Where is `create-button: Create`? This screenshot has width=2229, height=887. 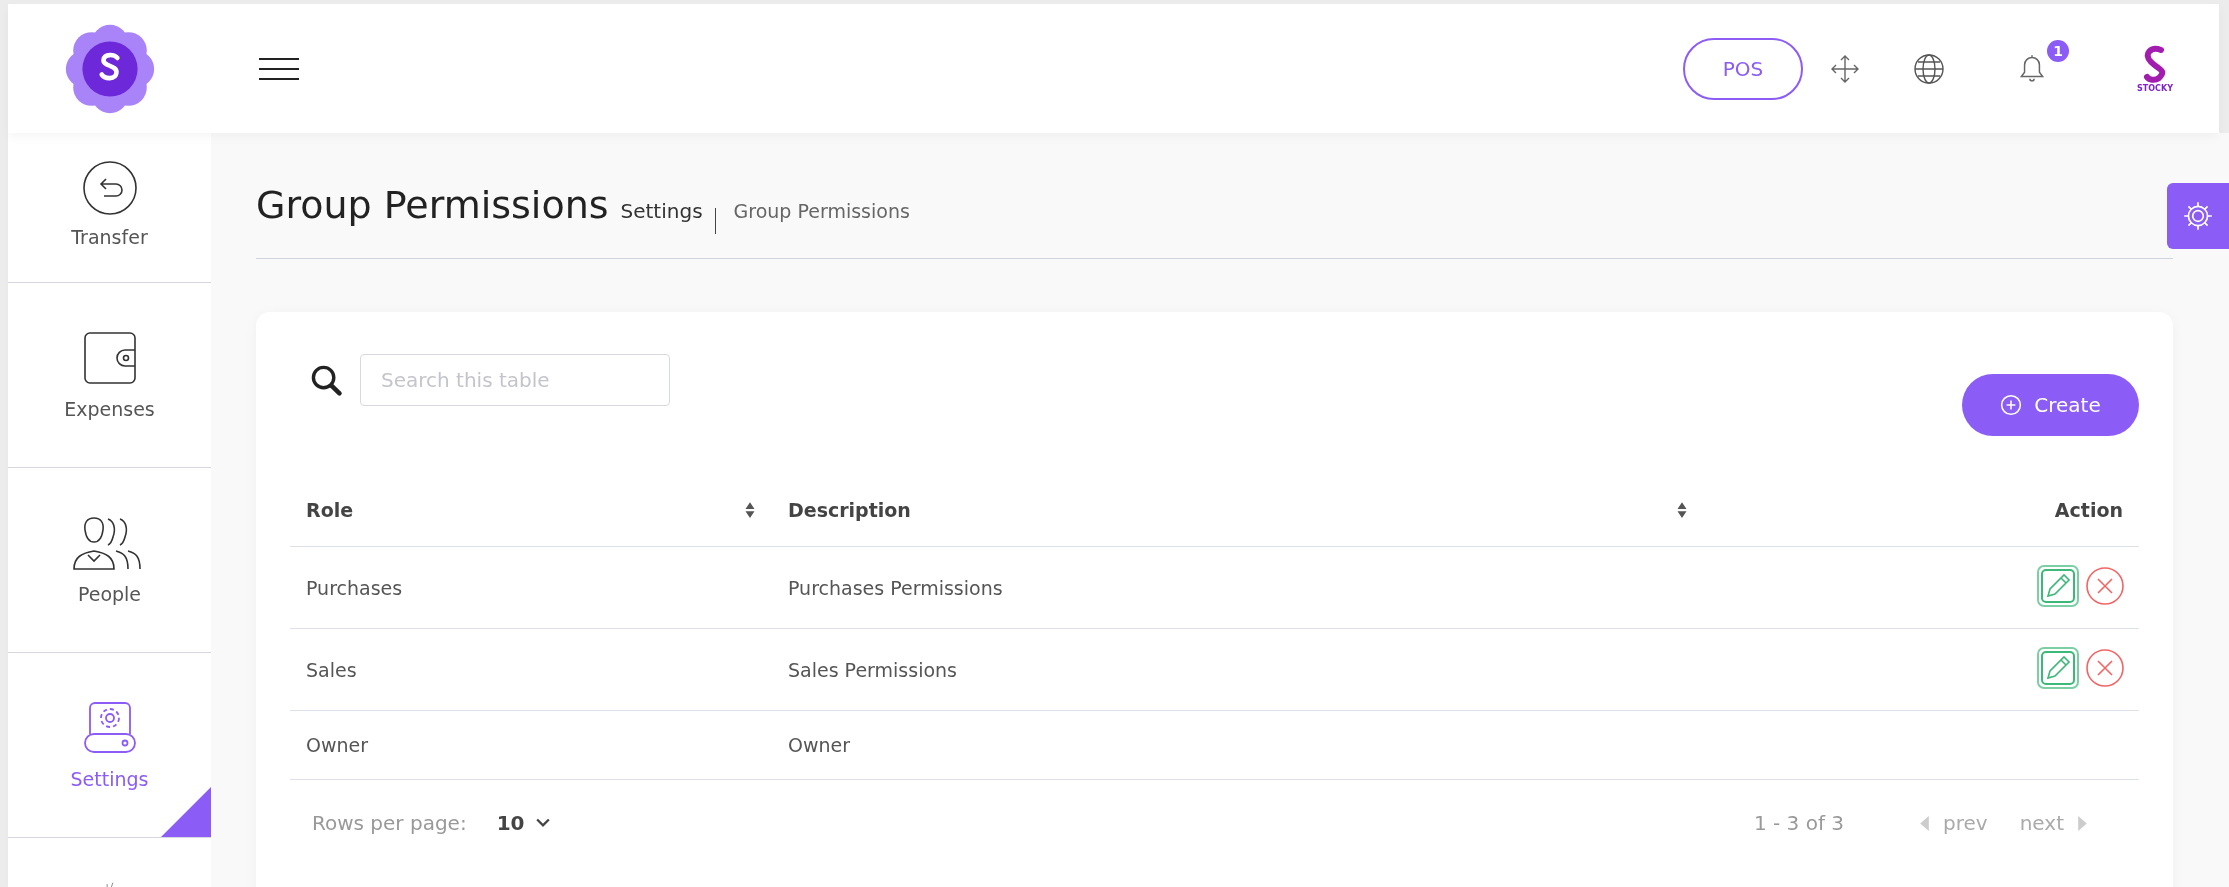
create-button: Create is located at coordinates (2050, 405).